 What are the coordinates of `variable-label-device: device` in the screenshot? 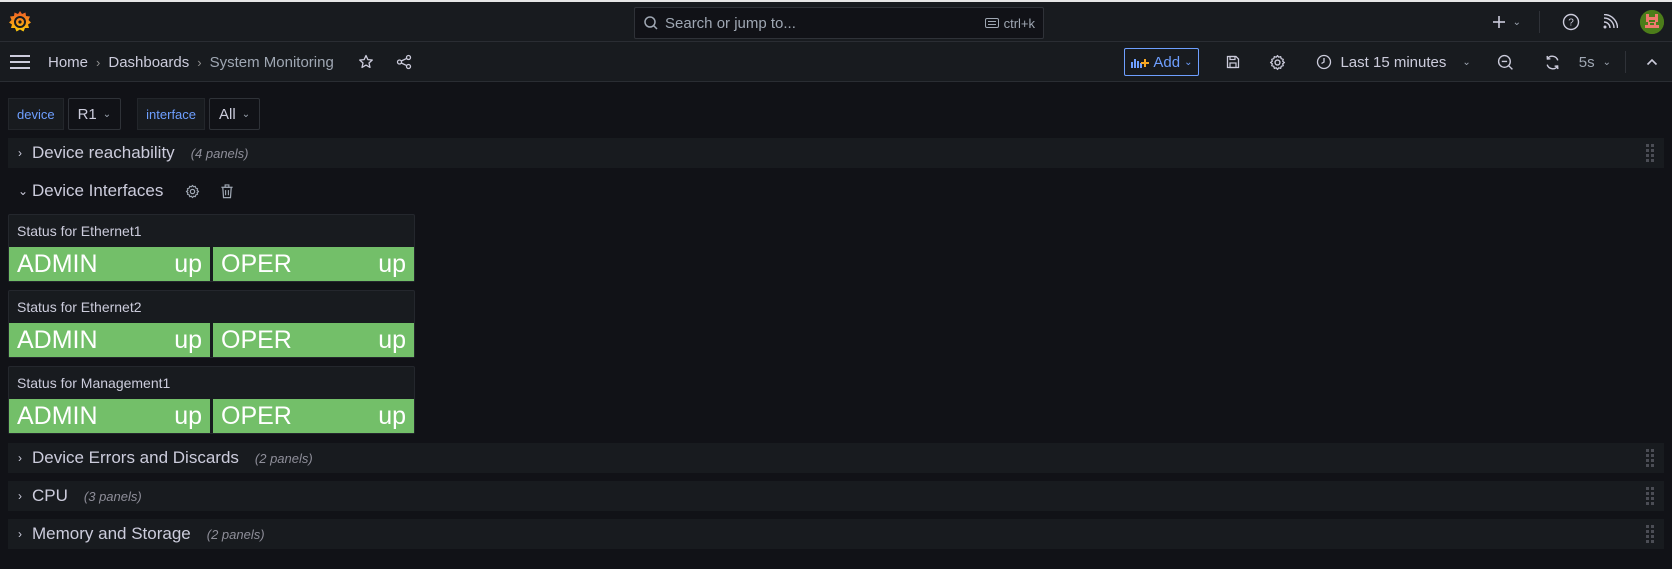 It's located at (36, 114).